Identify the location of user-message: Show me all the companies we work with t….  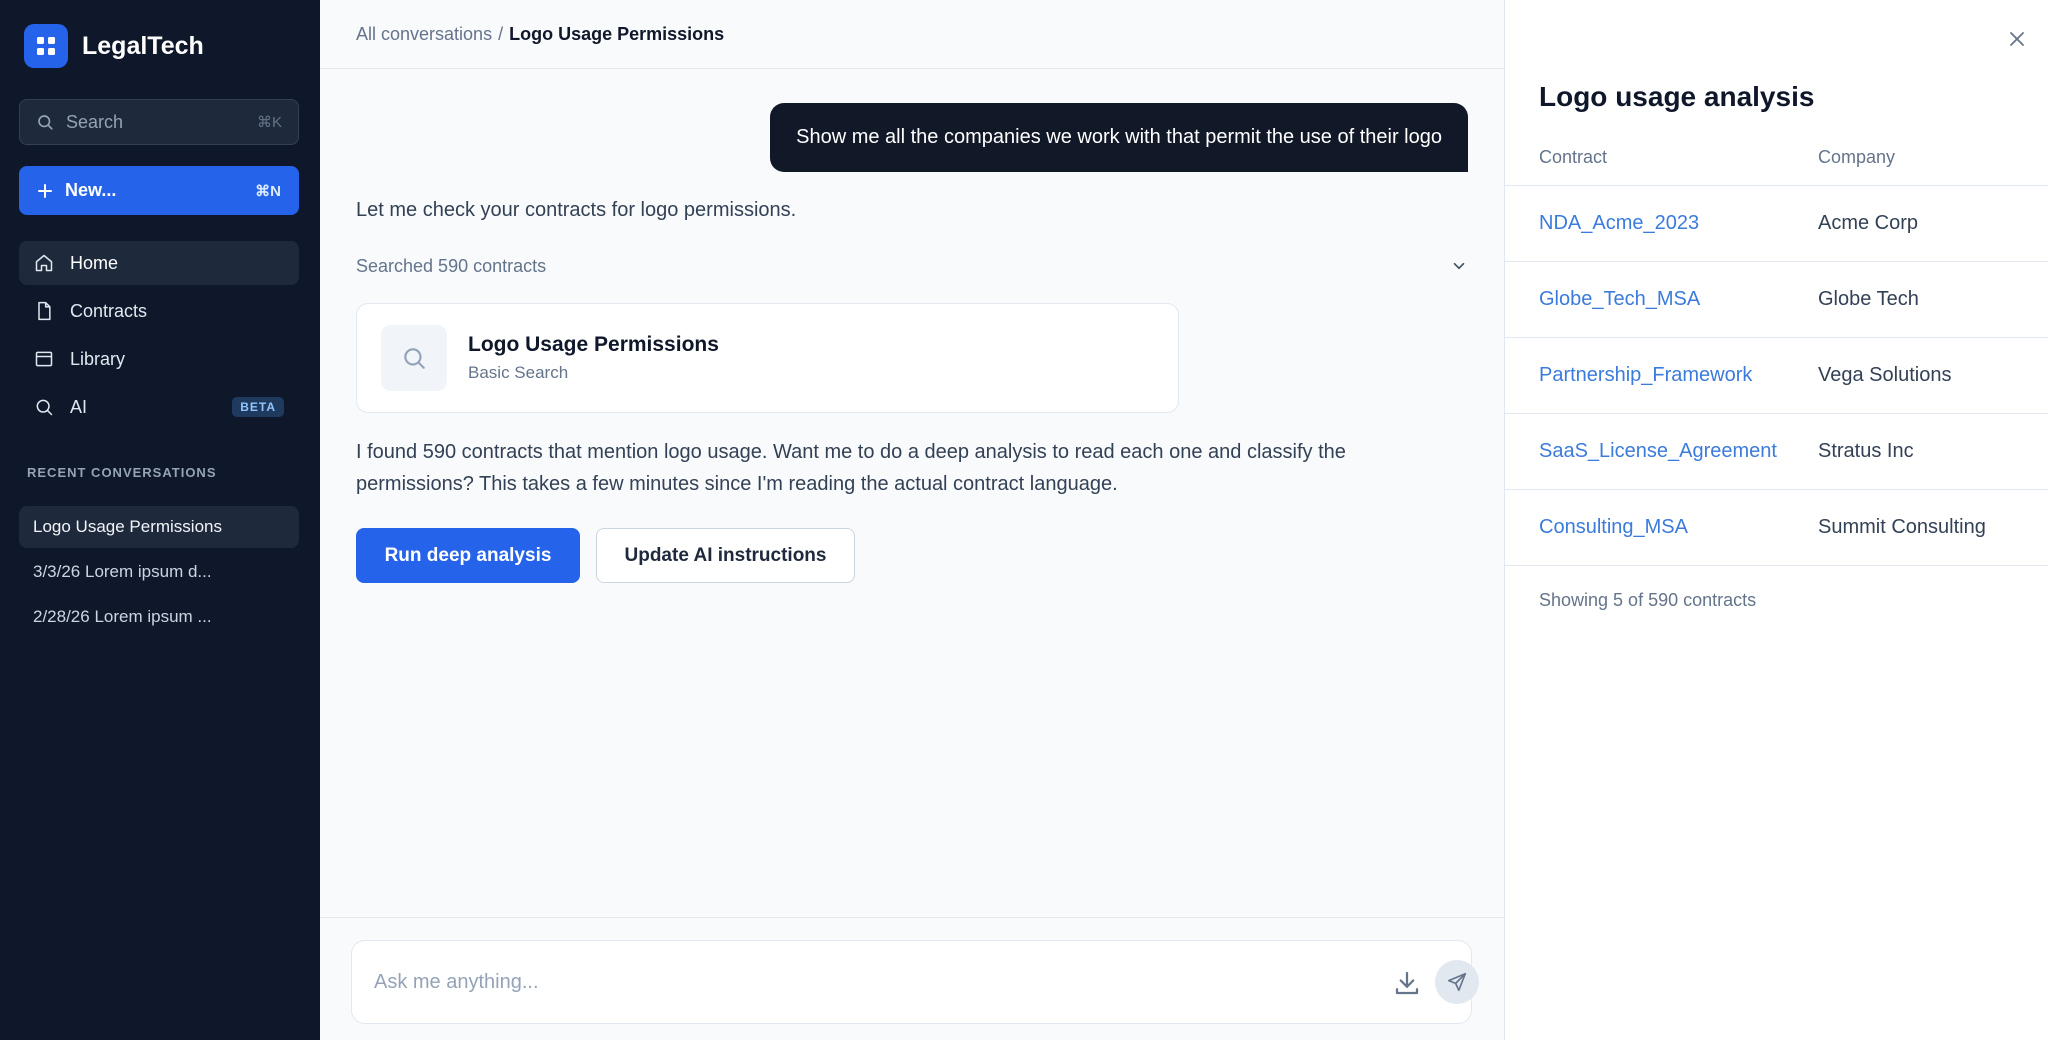
(1119, 137).